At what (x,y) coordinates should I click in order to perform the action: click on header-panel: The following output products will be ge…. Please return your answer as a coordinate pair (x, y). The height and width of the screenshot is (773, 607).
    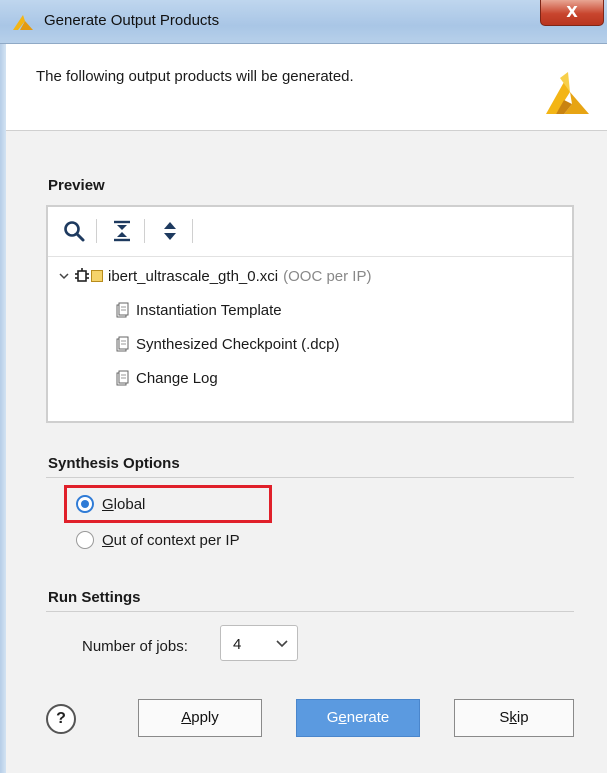
    Looking at the image, I should click on (306, 87).